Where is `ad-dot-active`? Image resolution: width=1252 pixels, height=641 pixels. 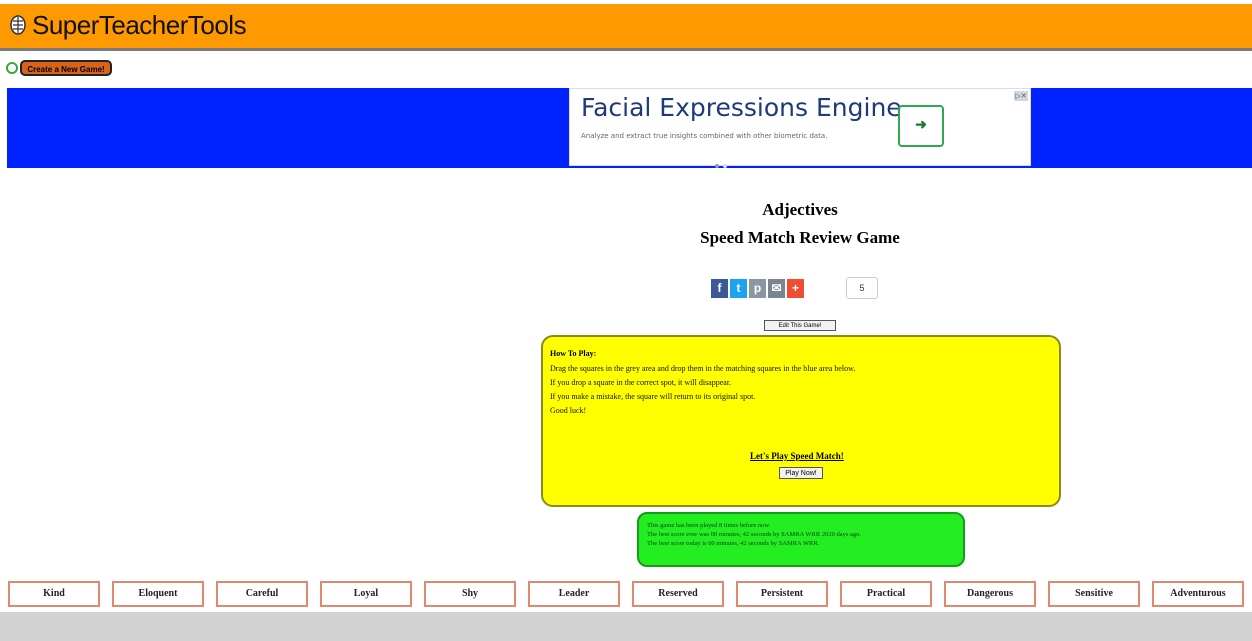 ad-dot-active is located at coordinates (717, 166).